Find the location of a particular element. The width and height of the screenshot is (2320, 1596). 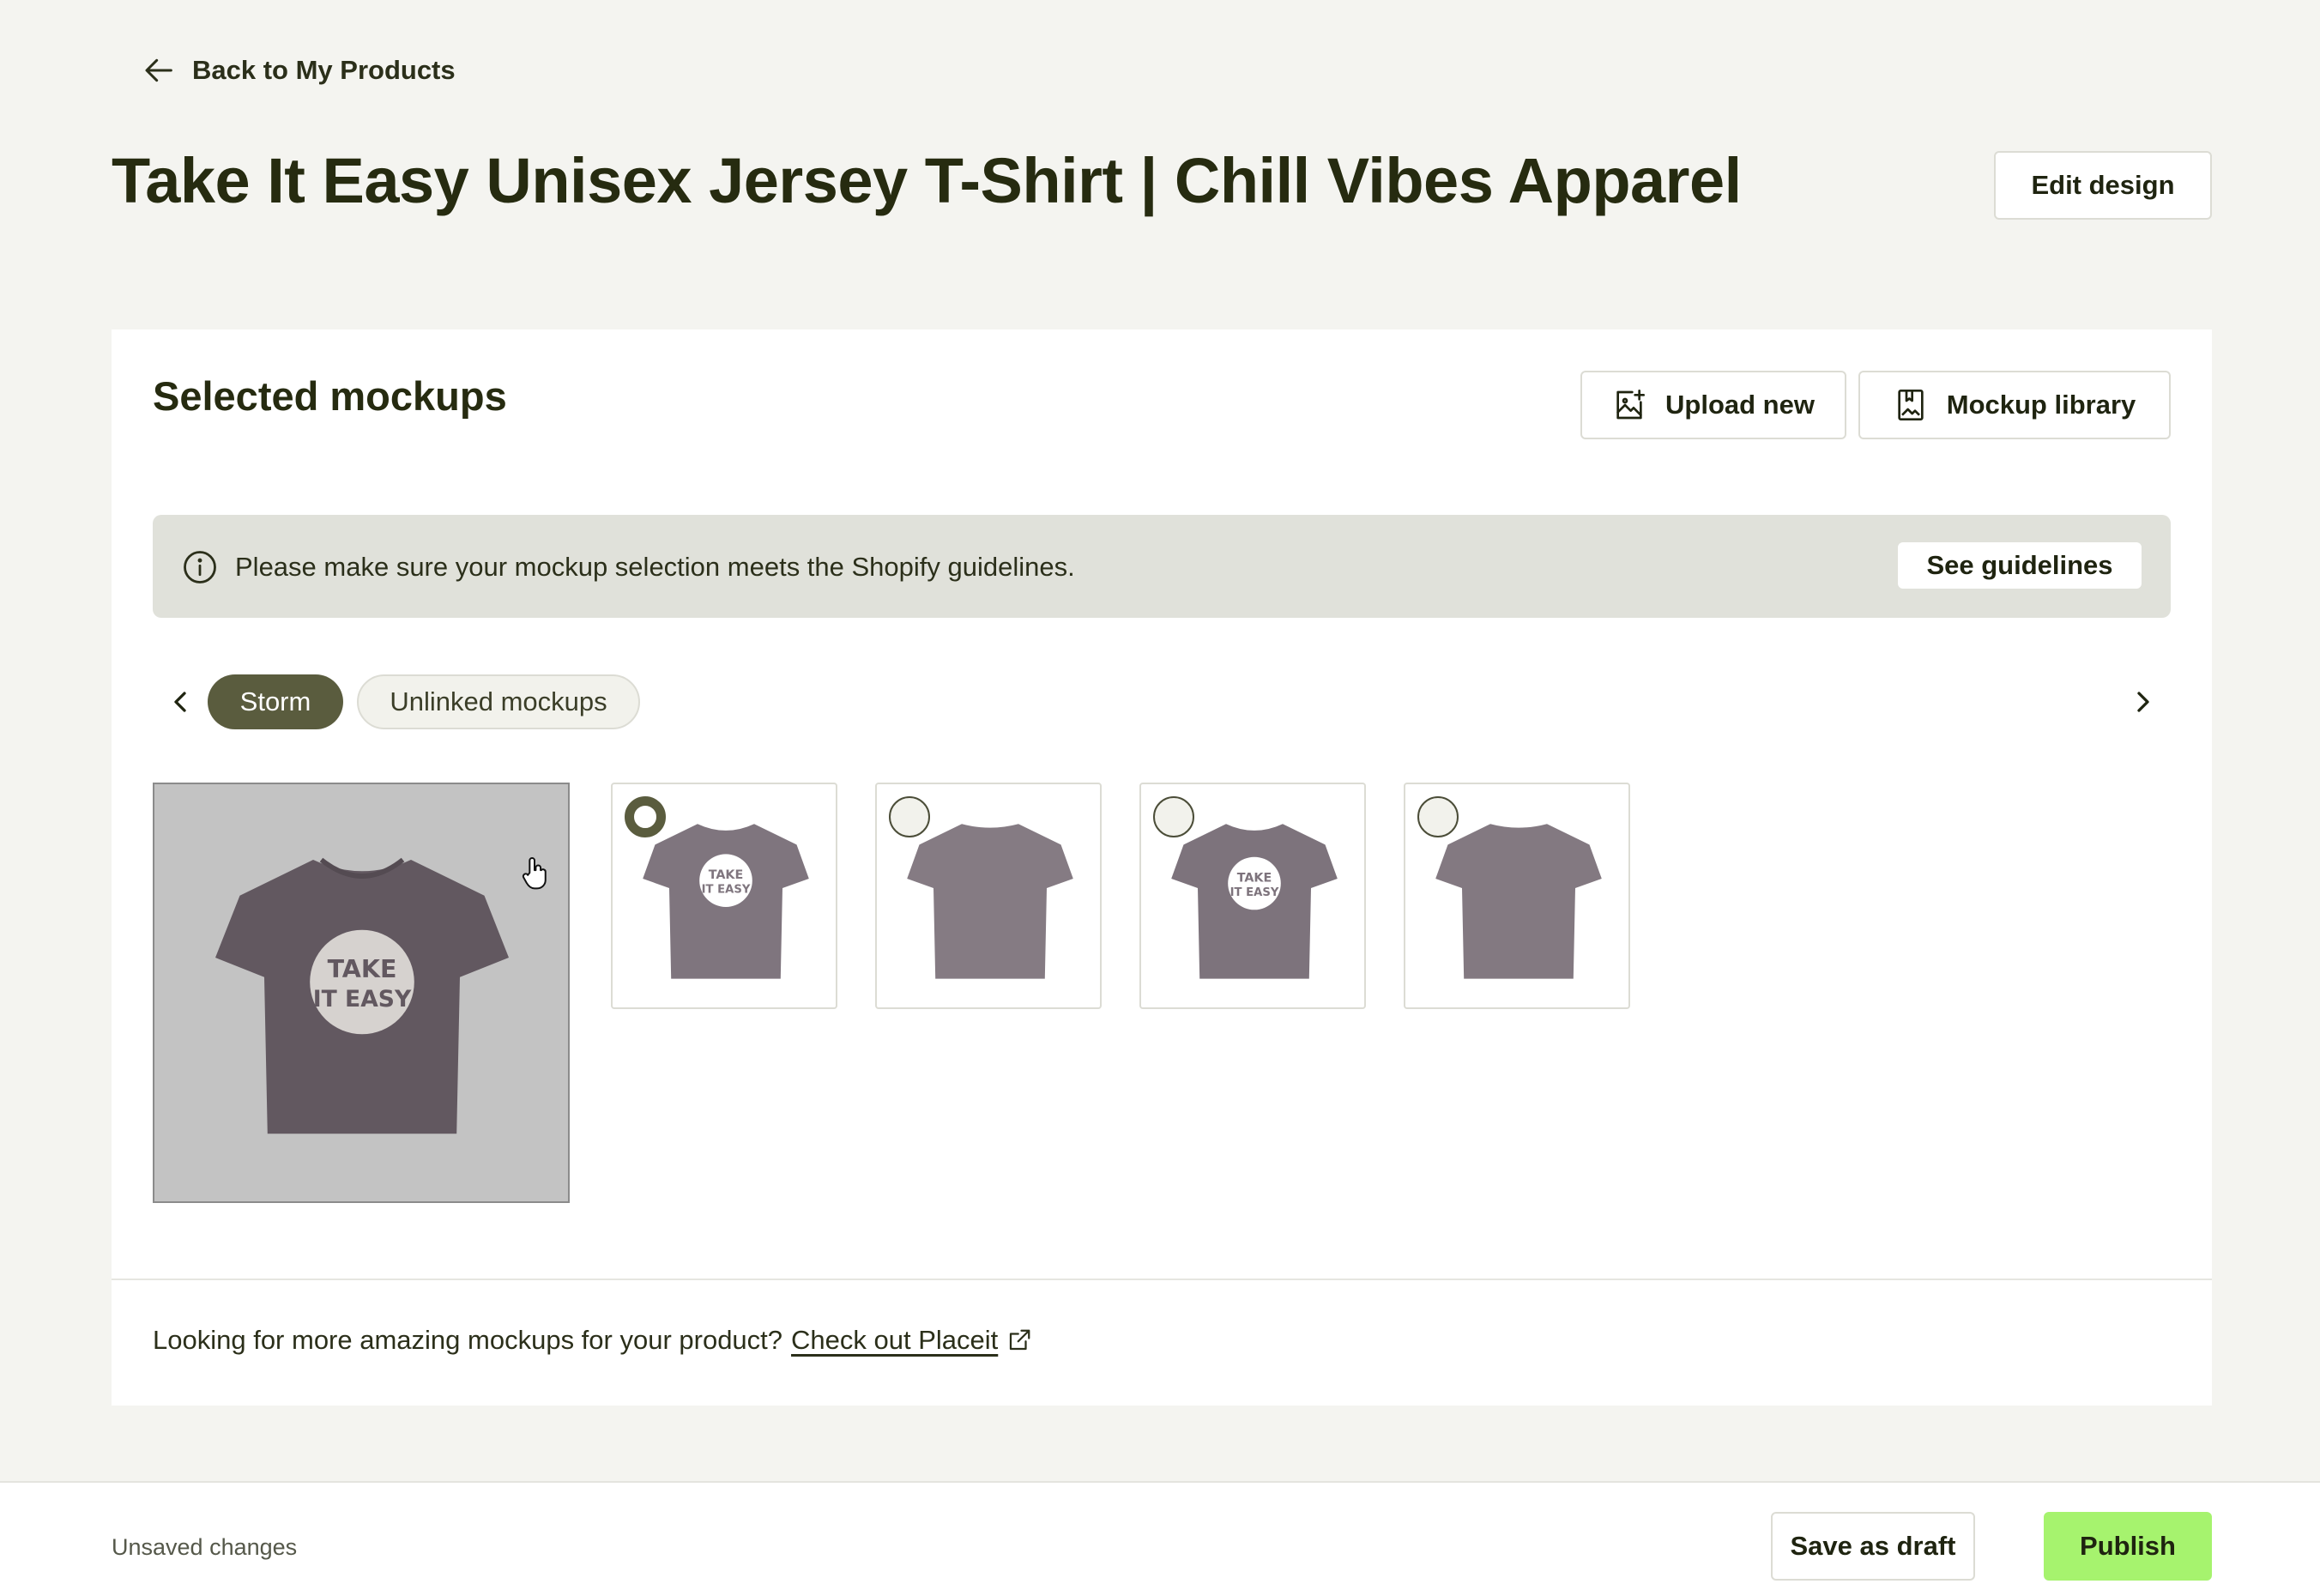

bottom-action-bar: Unsaved changes Save as draft Publish is located at coordinates (1160, 1538).